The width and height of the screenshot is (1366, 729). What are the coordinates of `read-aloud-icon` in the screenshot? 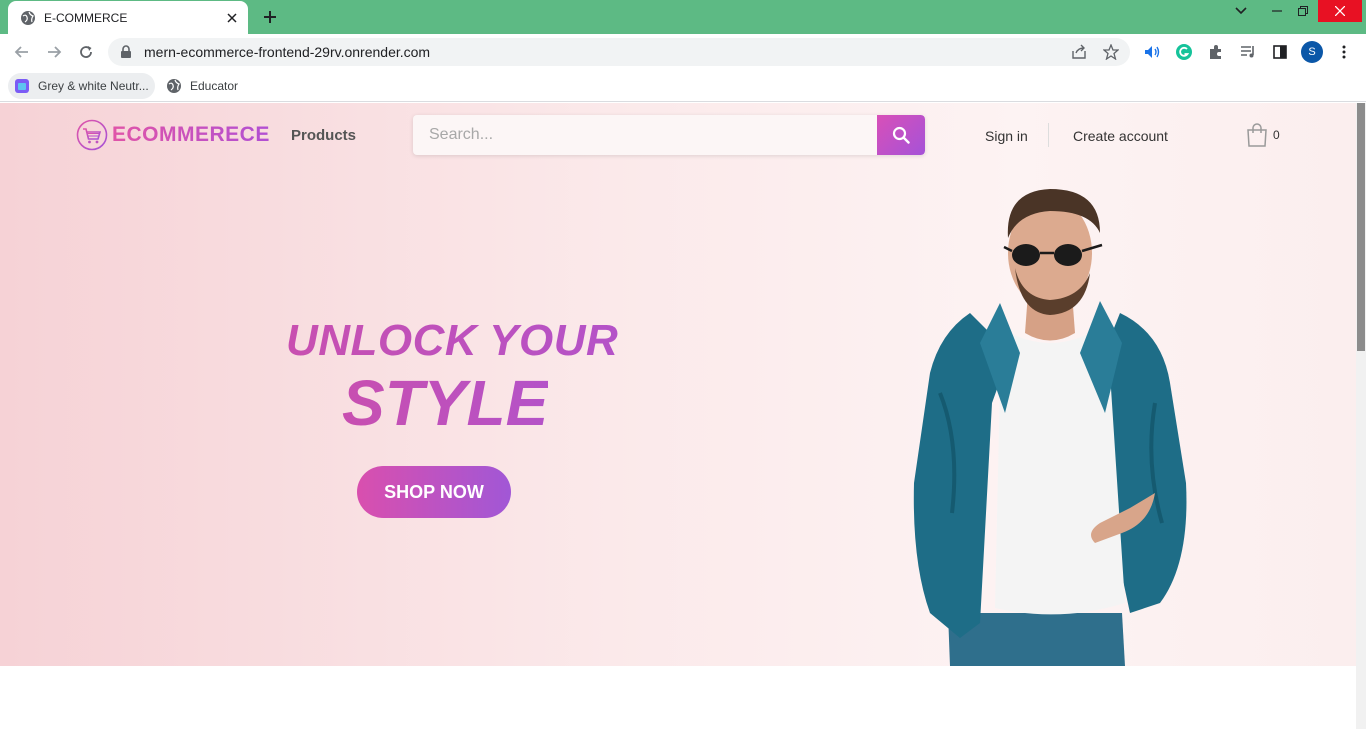 It's located at (1152, 52).